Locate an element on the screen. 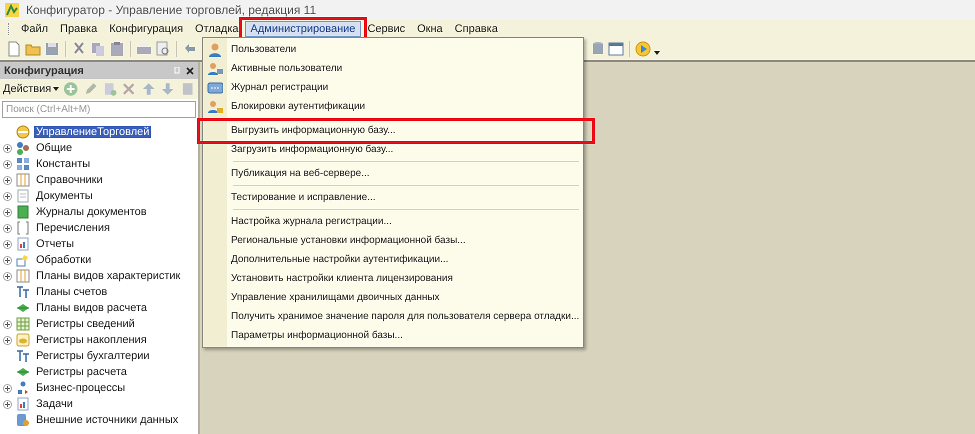 This screenshot has height=434, width=975. tree-item: Обработки is located at coordinates (64, 260).